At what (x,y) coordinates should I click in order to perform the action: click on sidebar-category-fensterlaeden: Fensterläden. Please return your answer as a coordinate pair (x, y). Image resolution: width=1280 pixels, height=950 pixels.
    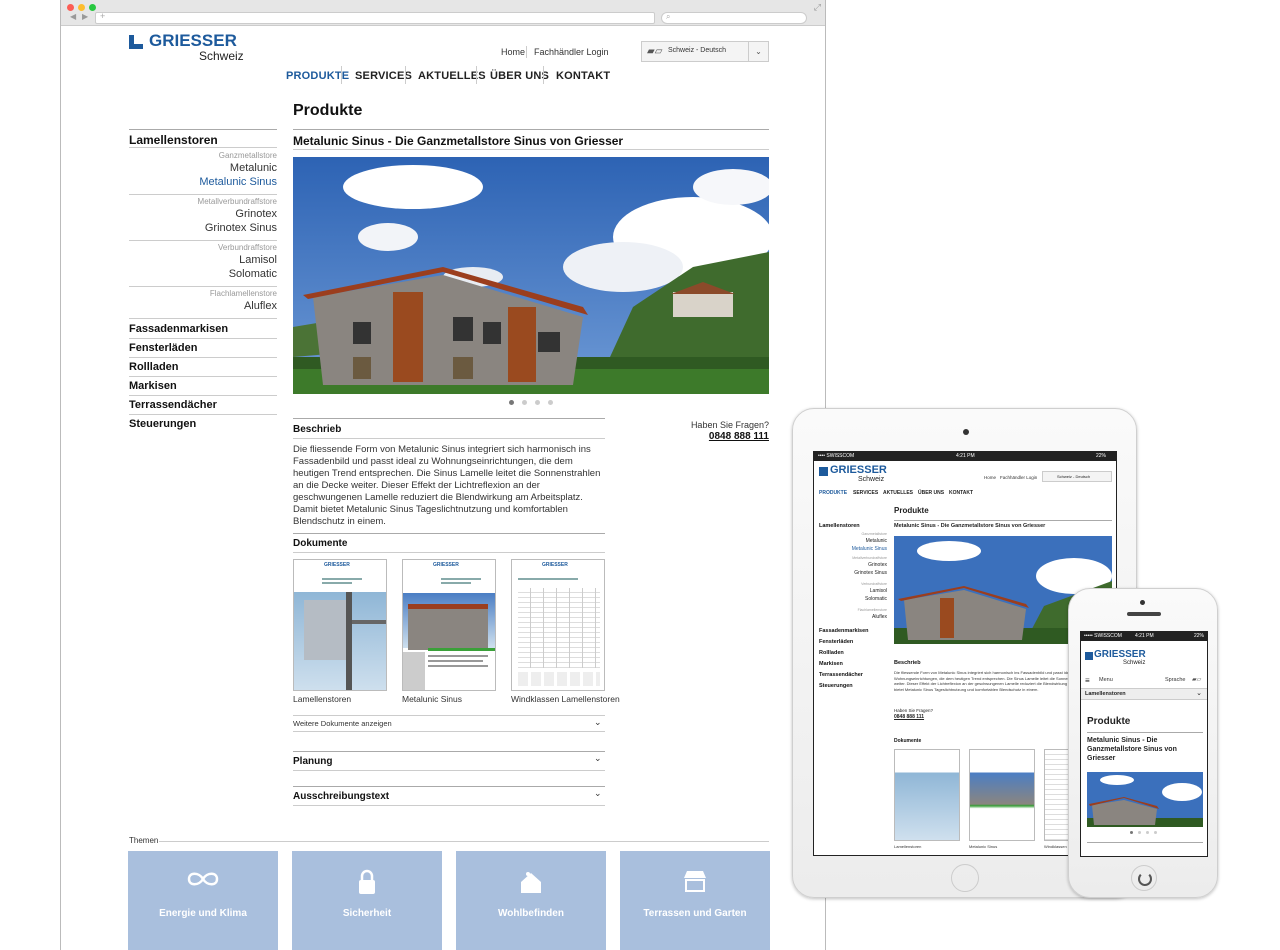
    Looking at the image, I should click on (163, 348).